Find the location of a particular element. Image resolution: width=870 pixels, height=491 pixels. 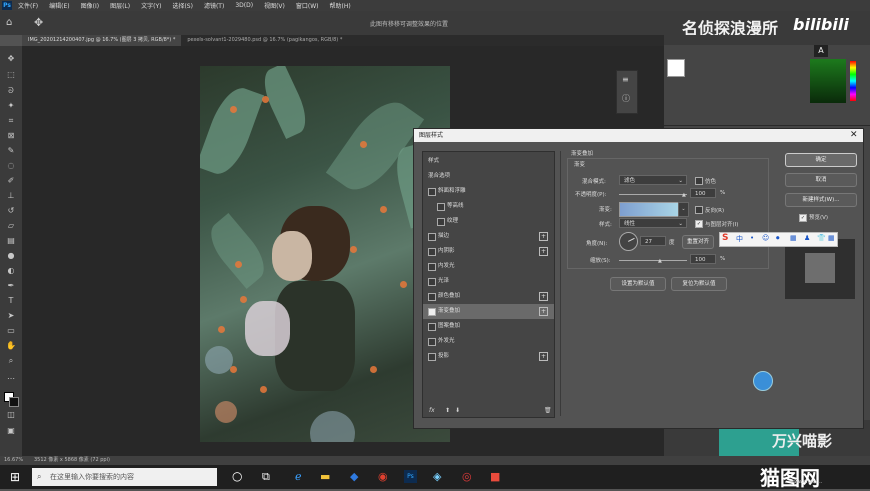

crop-icon: ⌗ is located at coordinates (11, 121).